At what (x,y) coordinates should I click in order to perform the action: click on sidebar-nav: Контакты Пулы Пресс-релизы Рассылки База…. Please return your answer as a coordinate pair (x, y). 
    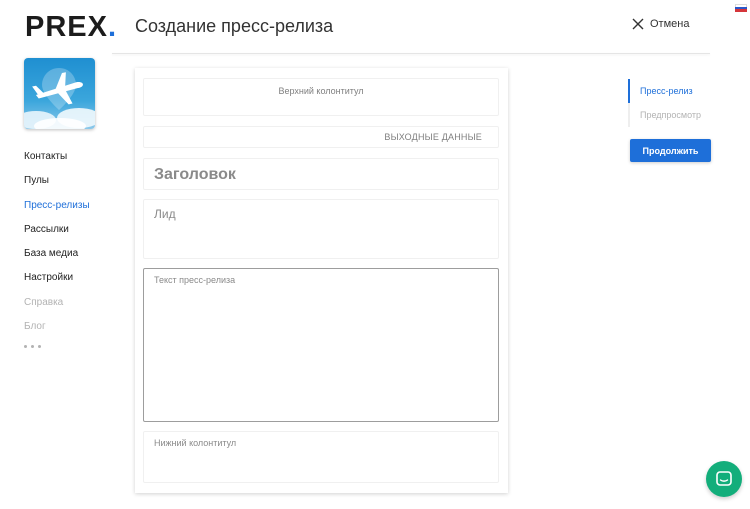
    Looking at the image, I should click on (57, 247).